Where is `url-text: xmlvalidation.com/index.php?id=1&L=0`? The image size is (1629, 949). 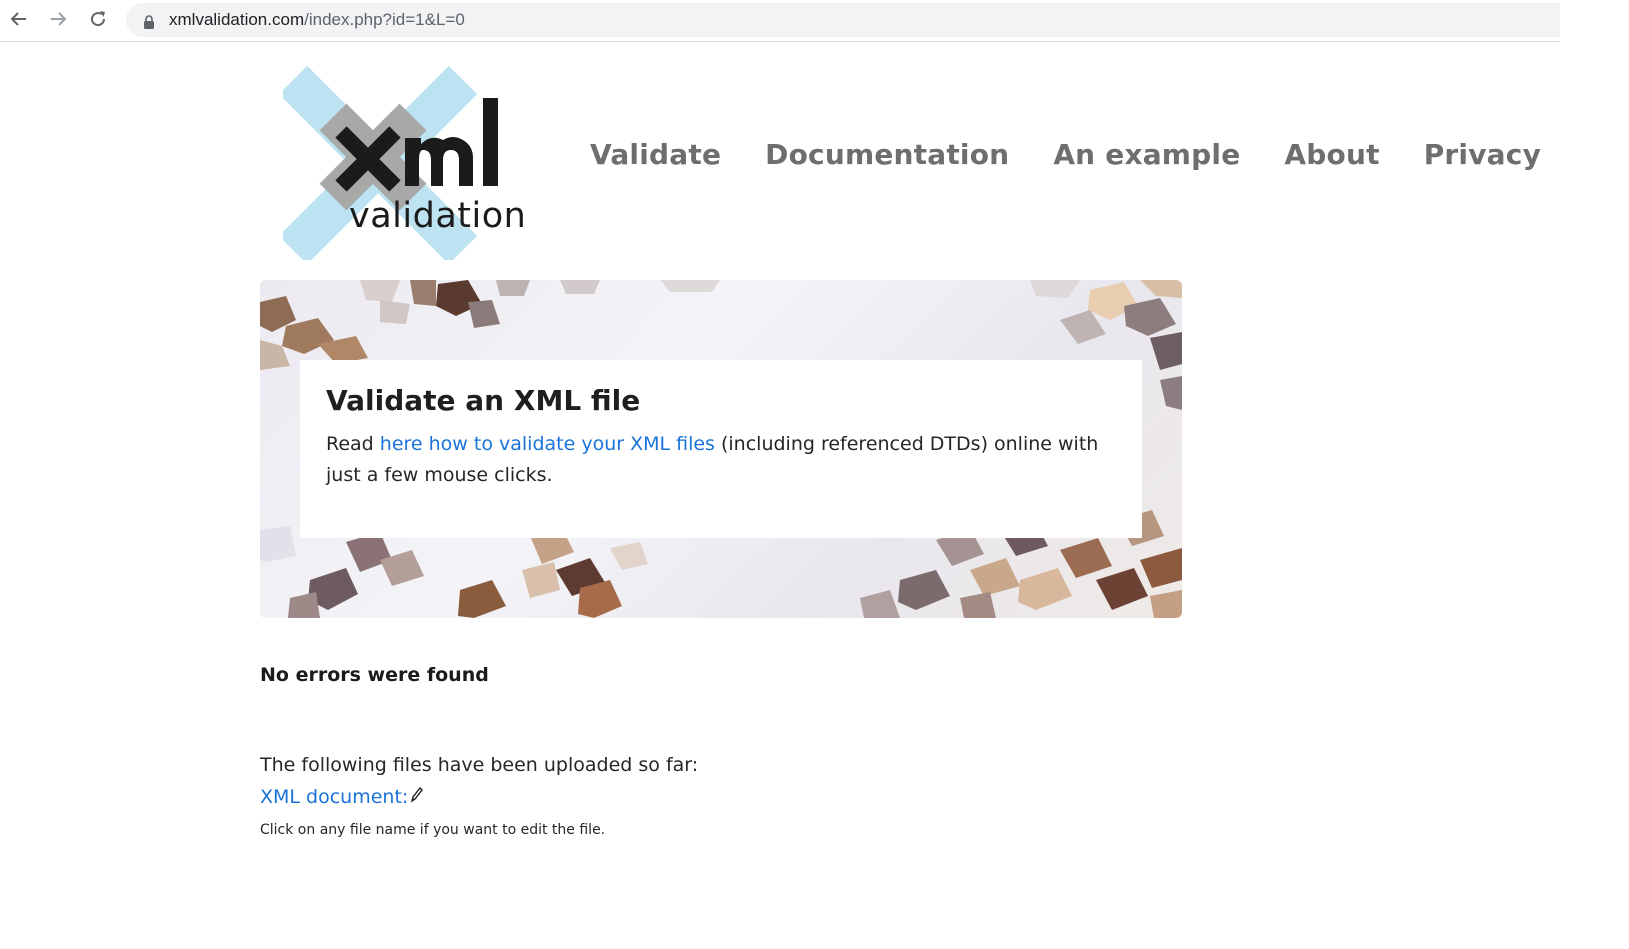
url-text: xmlvalidation.com/index.php?id=1&L=0 is located at coordinates (317, 20).